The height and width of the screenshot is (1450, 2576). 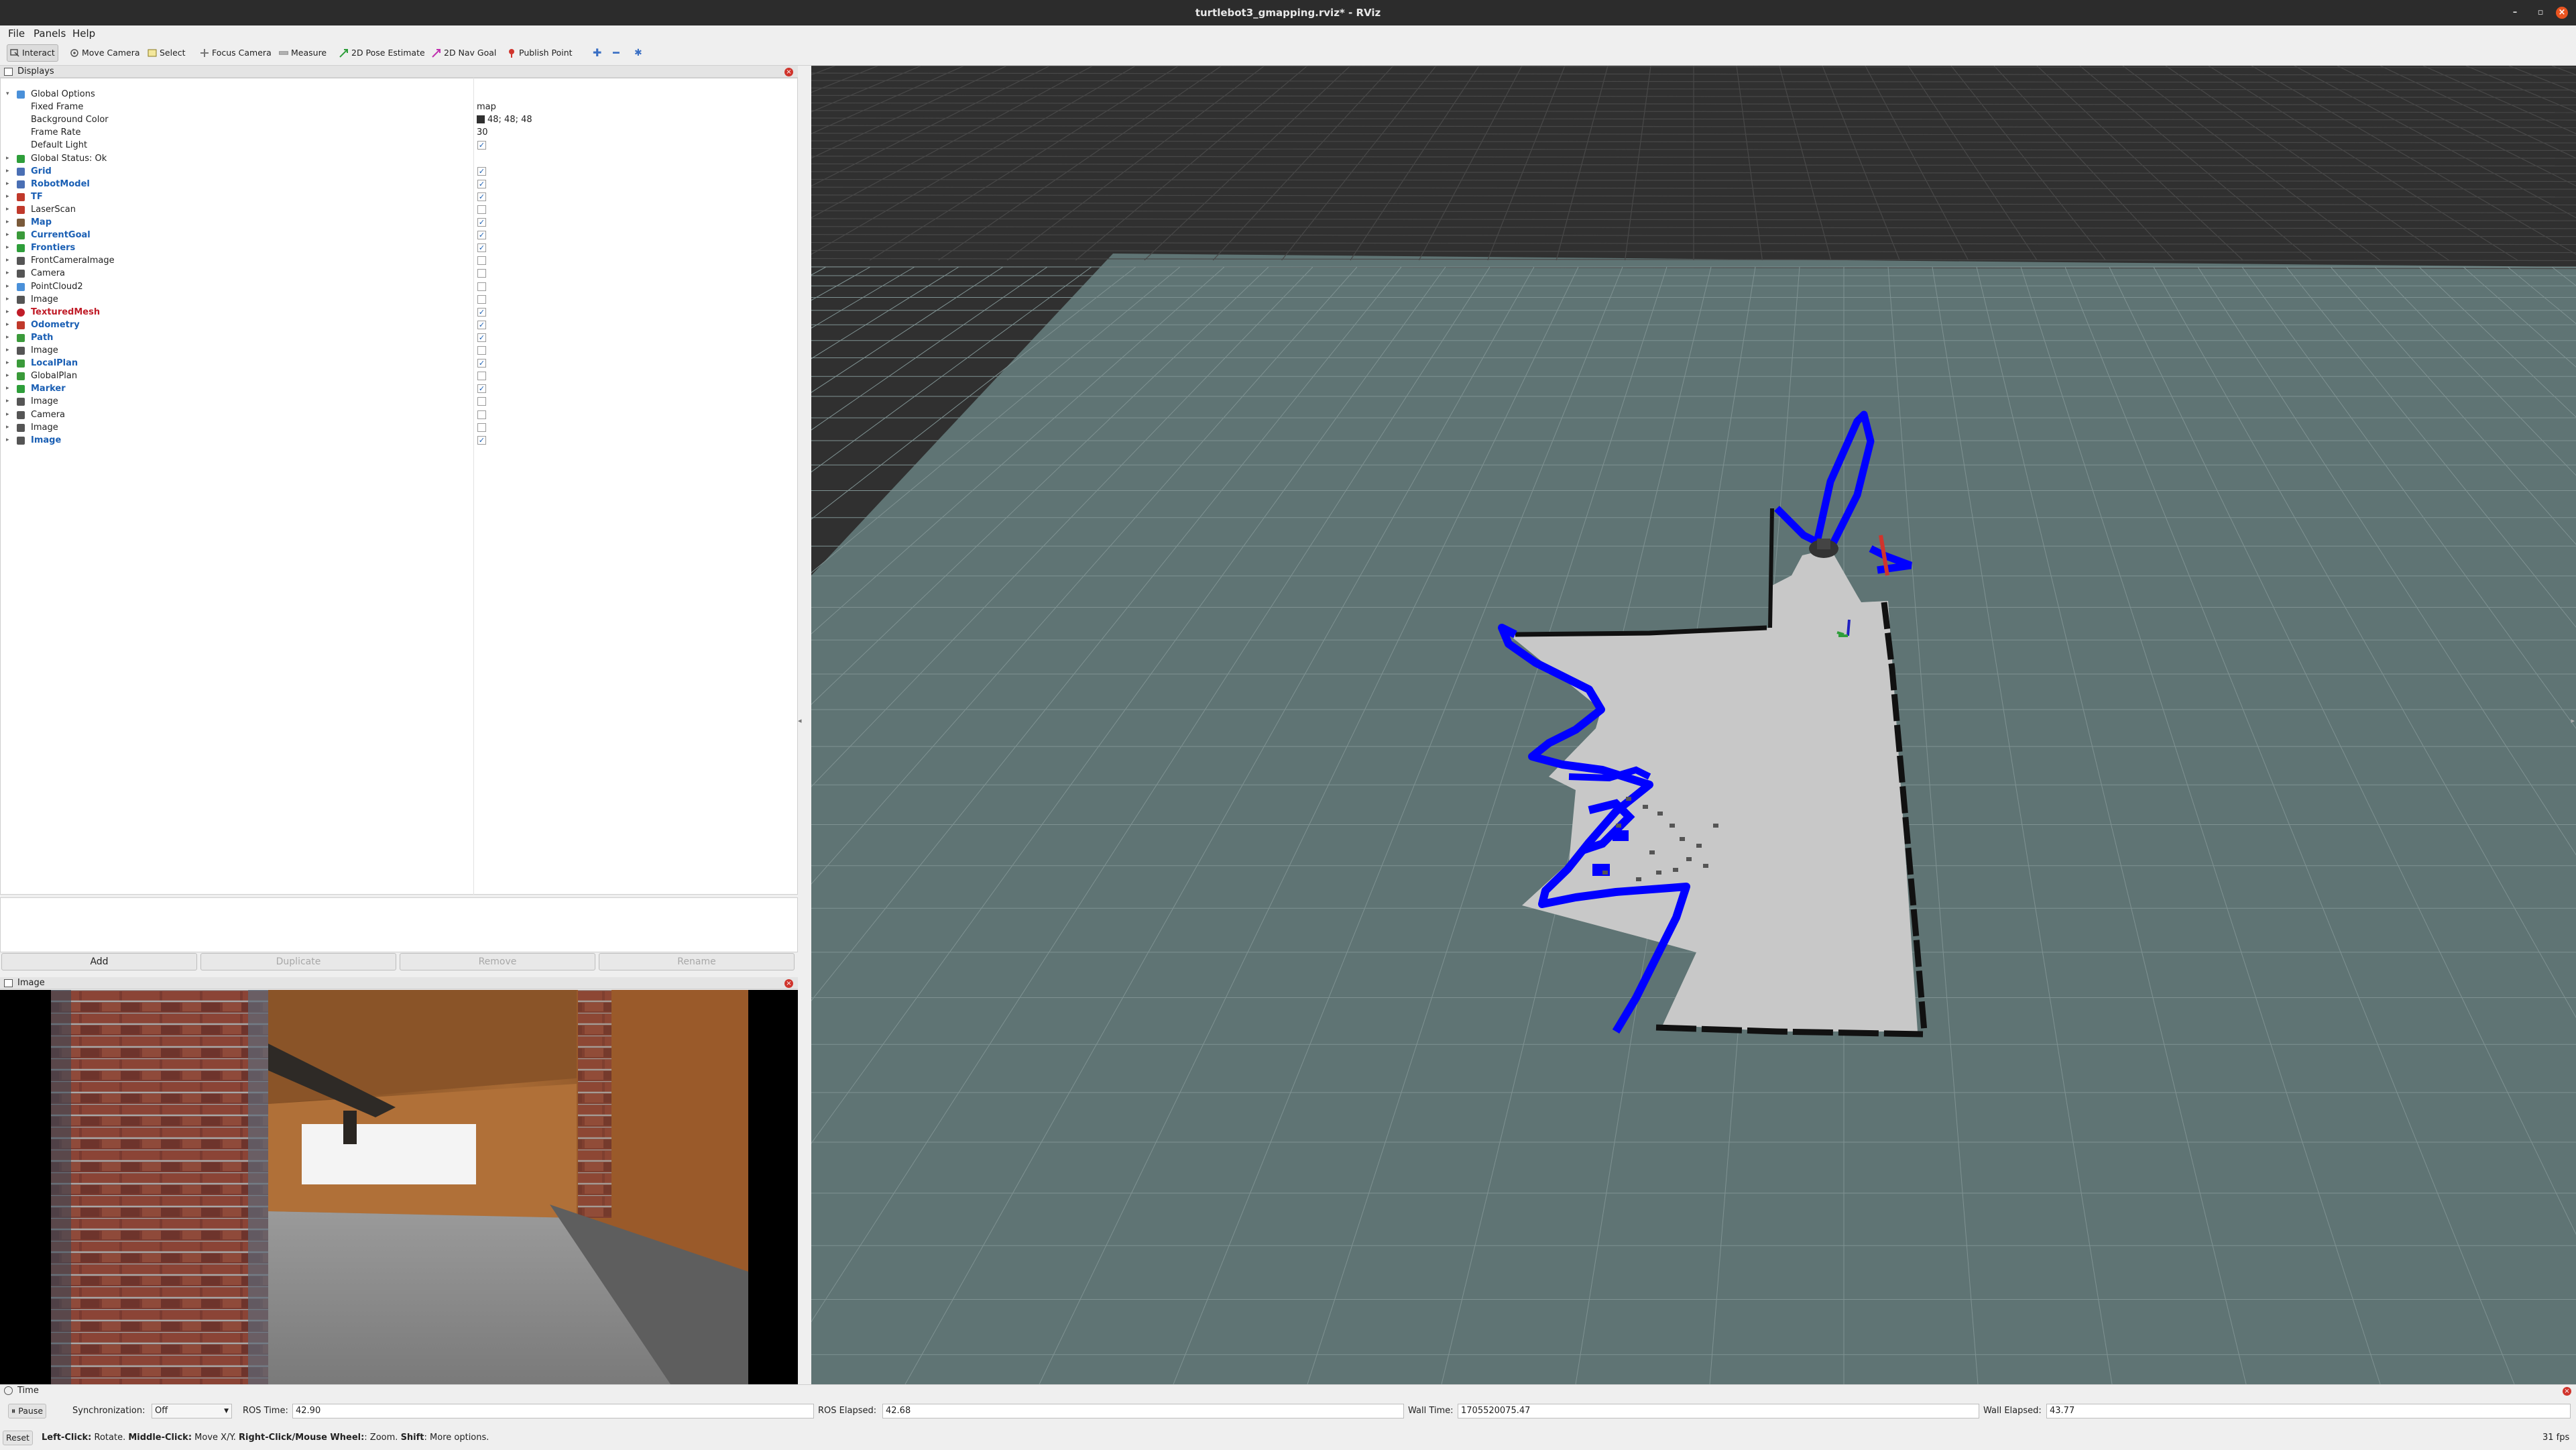 I want to click on display-row: ▸ FrontCameraImage, so click(x=399, y=260).